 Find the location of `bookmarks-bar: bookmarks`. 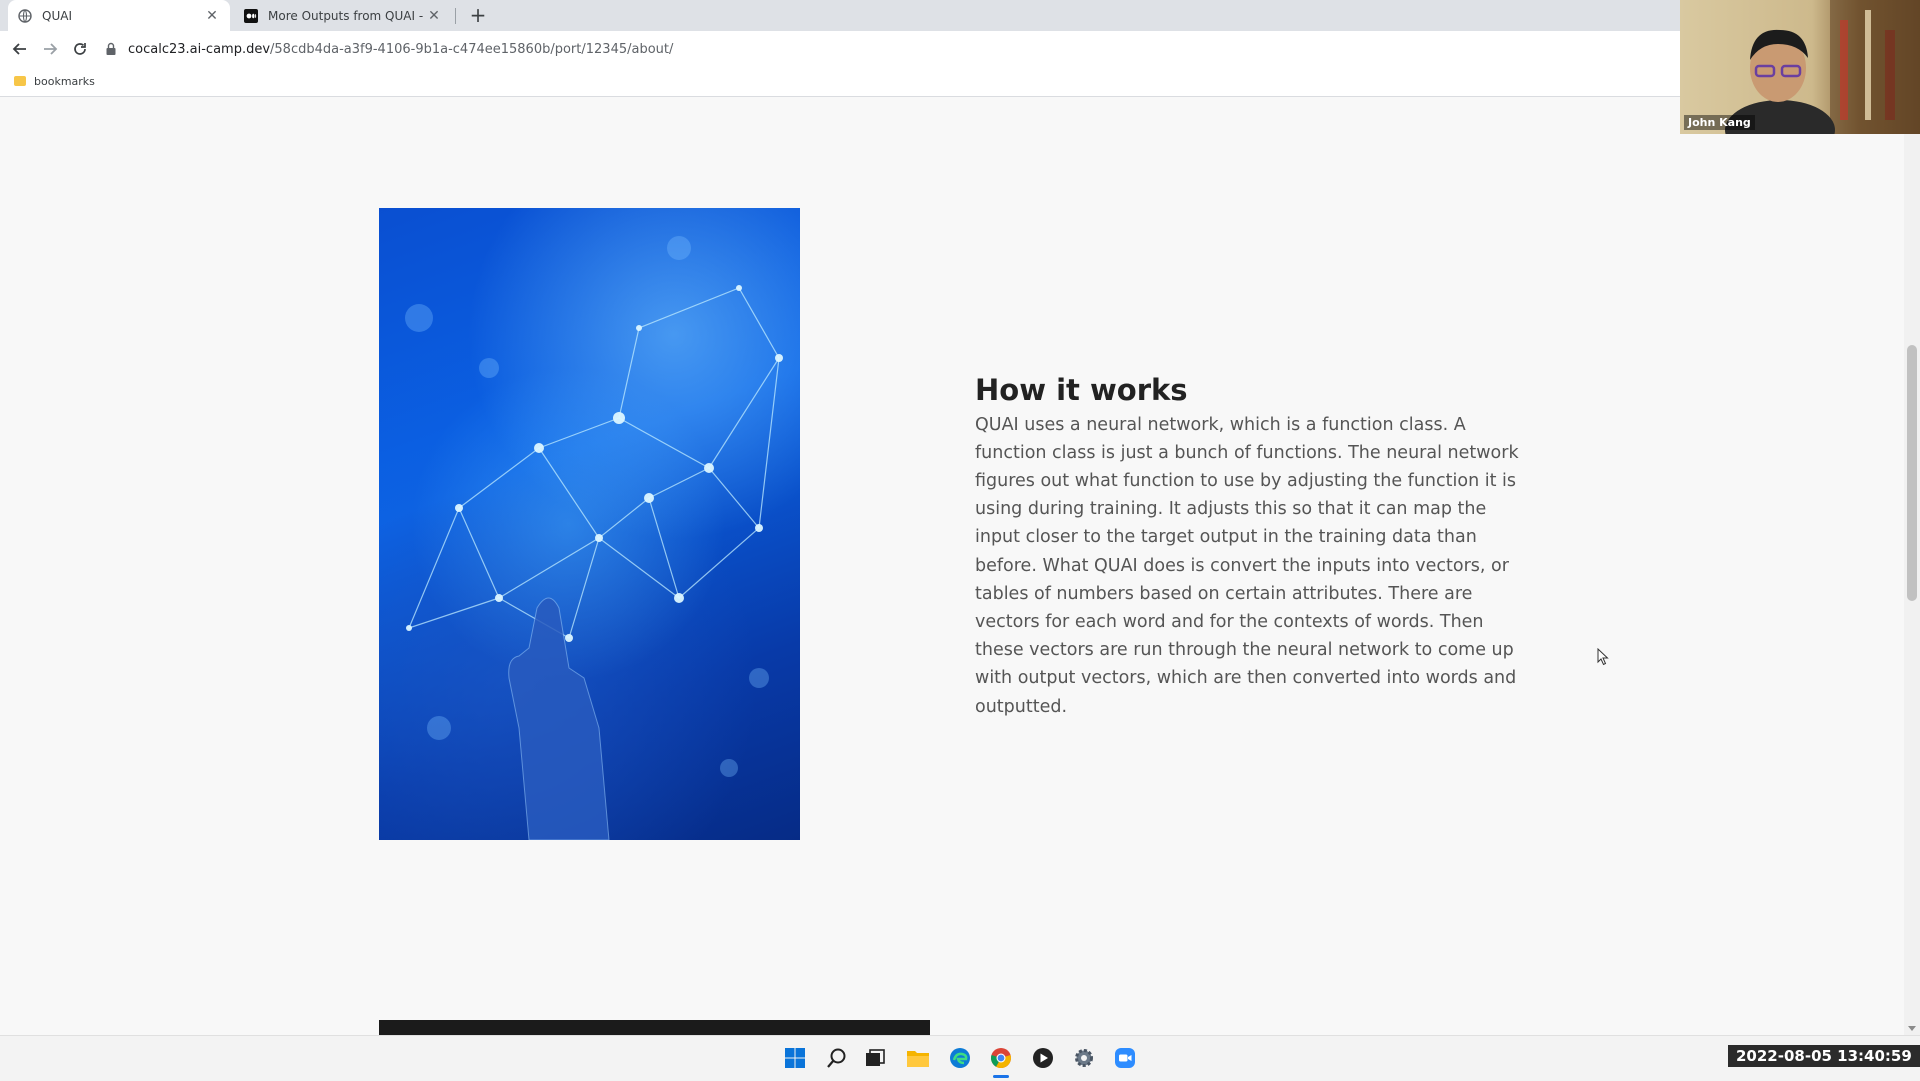

bookmarks-bar: bookmarks is located at coordinates (960, 82).